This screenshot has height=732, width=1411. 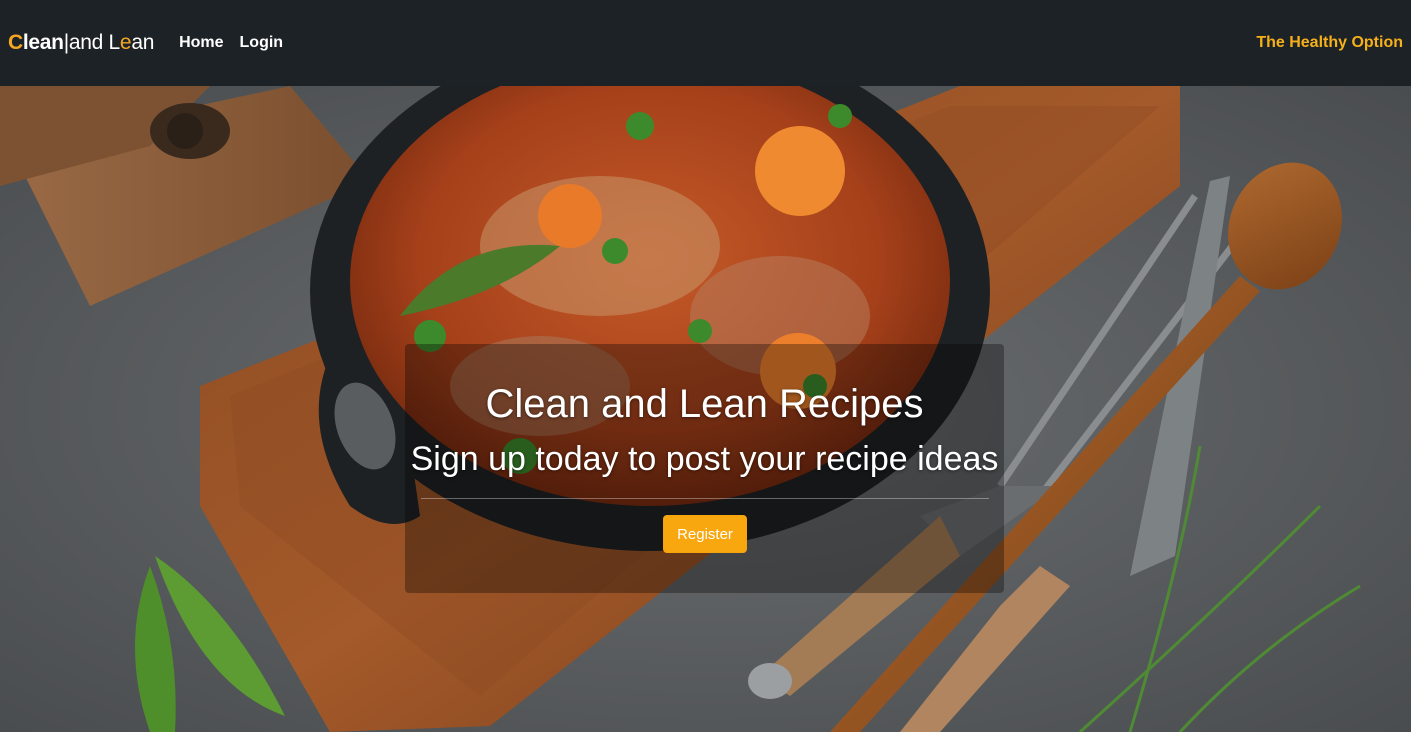 I want to click on brand-word-and-l: and L, so click(x=94, y=42).